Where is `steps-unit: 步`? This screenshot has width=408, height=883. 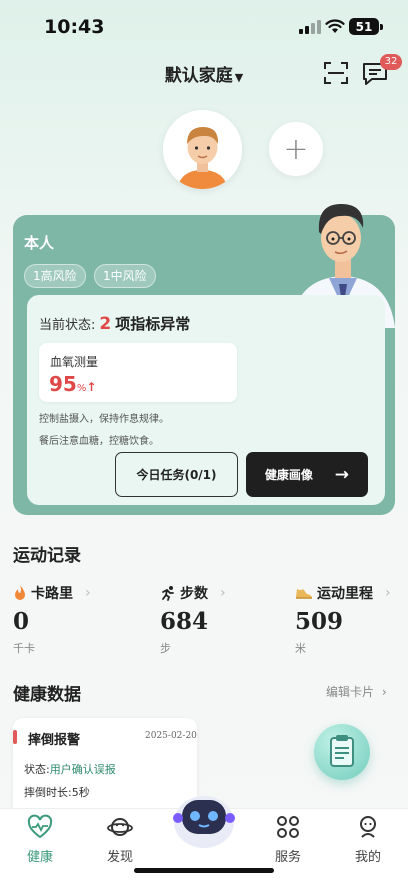 steps-unit: 步 is located at coordinates (165, 648).